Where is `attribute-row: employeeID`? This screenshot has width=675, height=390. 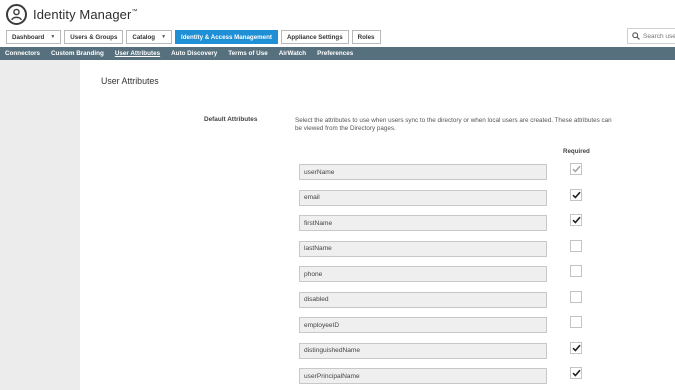
attribute-row: employeeID is located at coordinates (337, 324).